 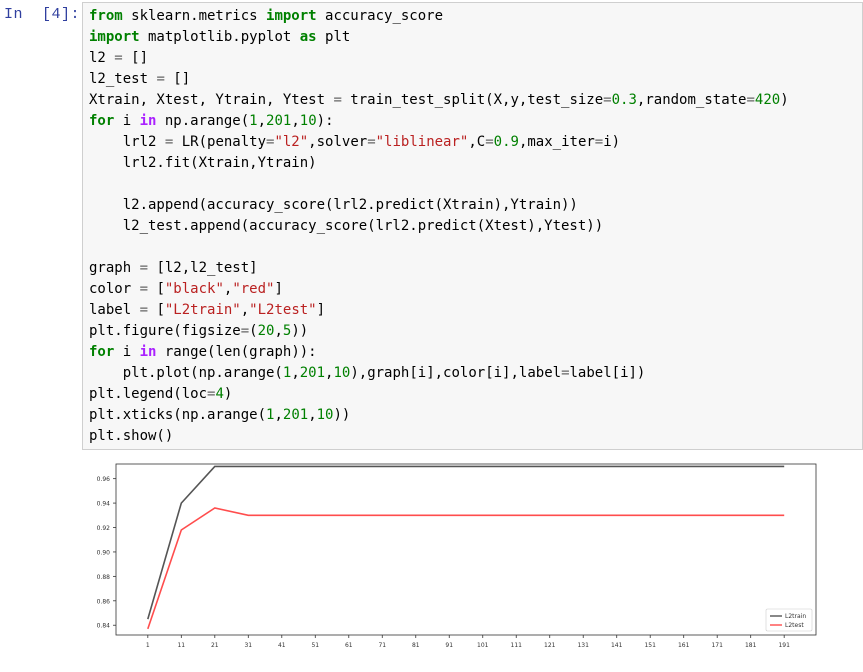 What do you see at coordinates (203, 268) in the screenshot?
I see `code-token: [l2,l2_test]` at bounding box center [203, 268].